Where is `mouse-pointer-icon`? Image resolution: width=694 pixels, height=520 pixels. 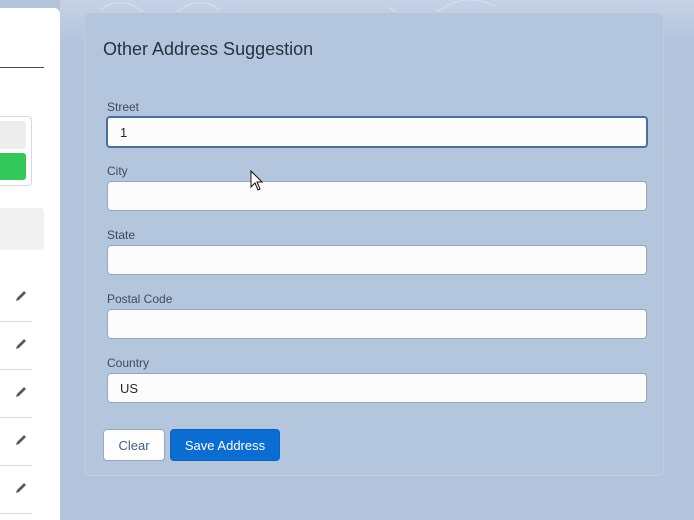 mouse-pointer-icon is located at coordinates (257, 180).